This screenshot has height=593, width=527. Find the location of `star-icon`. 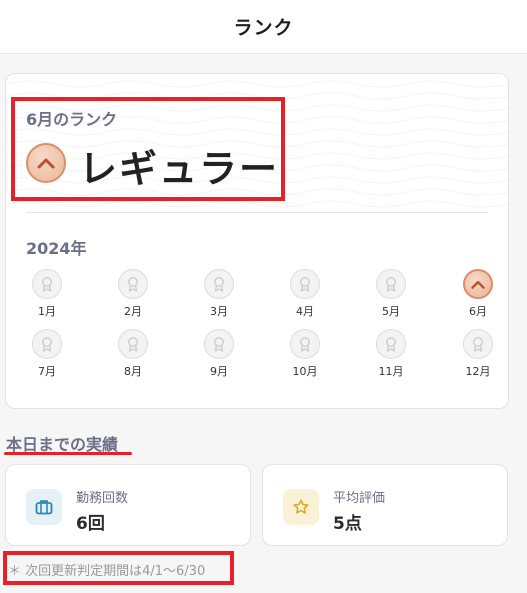

star-icon is located at coordinates (301, 506).